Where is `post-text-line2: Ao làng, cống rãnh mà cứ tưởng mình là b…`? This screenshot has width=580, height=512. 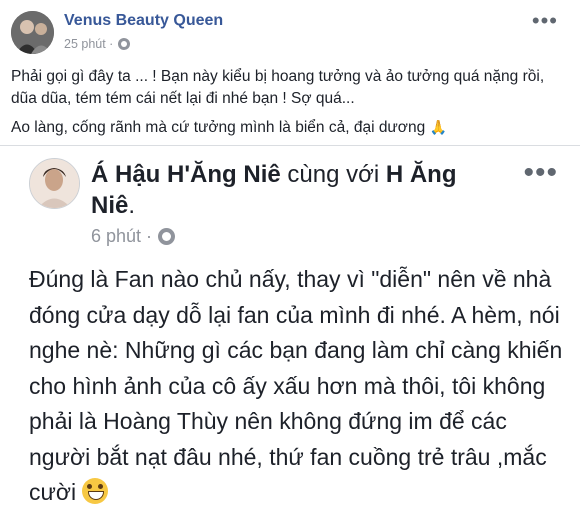
post-text-line2: Ao làng, cống rãnh mà cứ tưởng mình là b… is located at coordinates (291, 127).